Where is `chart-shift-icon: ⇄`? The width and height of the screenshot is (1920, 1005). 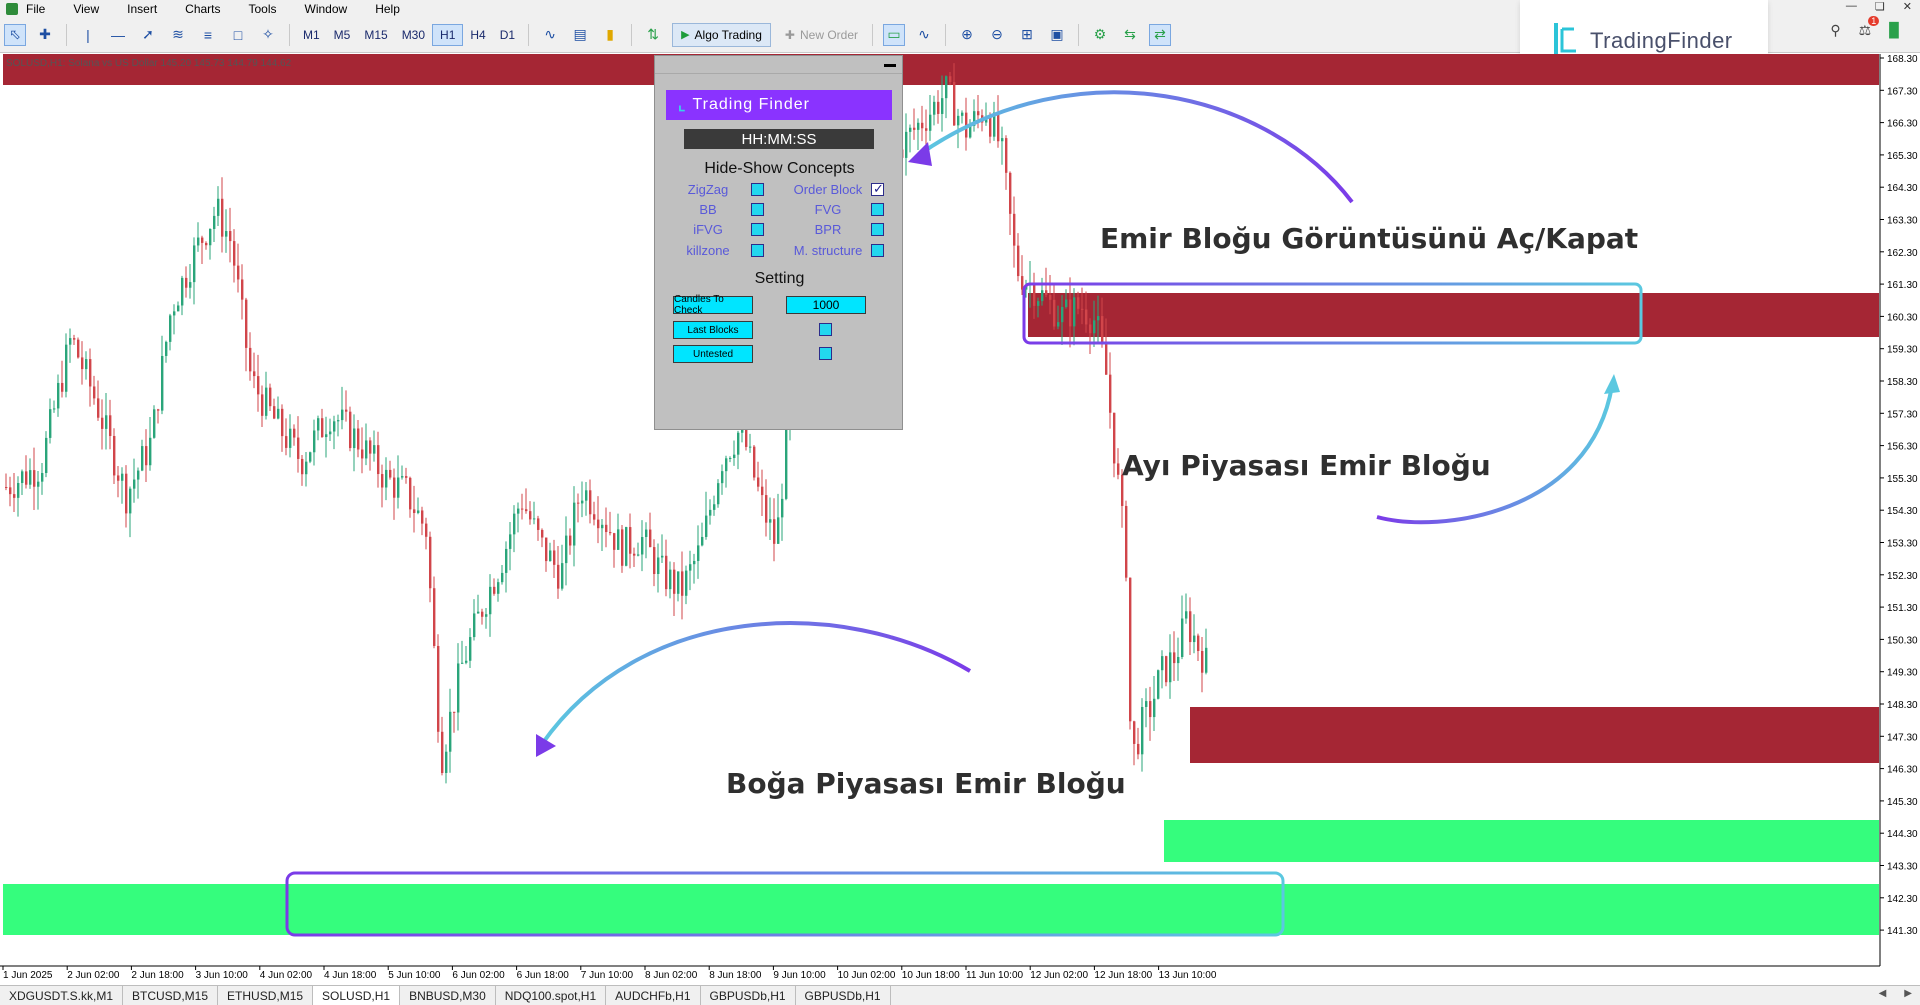
chart-shift-icon: ⇄ is located at coordinates (1160, 34).